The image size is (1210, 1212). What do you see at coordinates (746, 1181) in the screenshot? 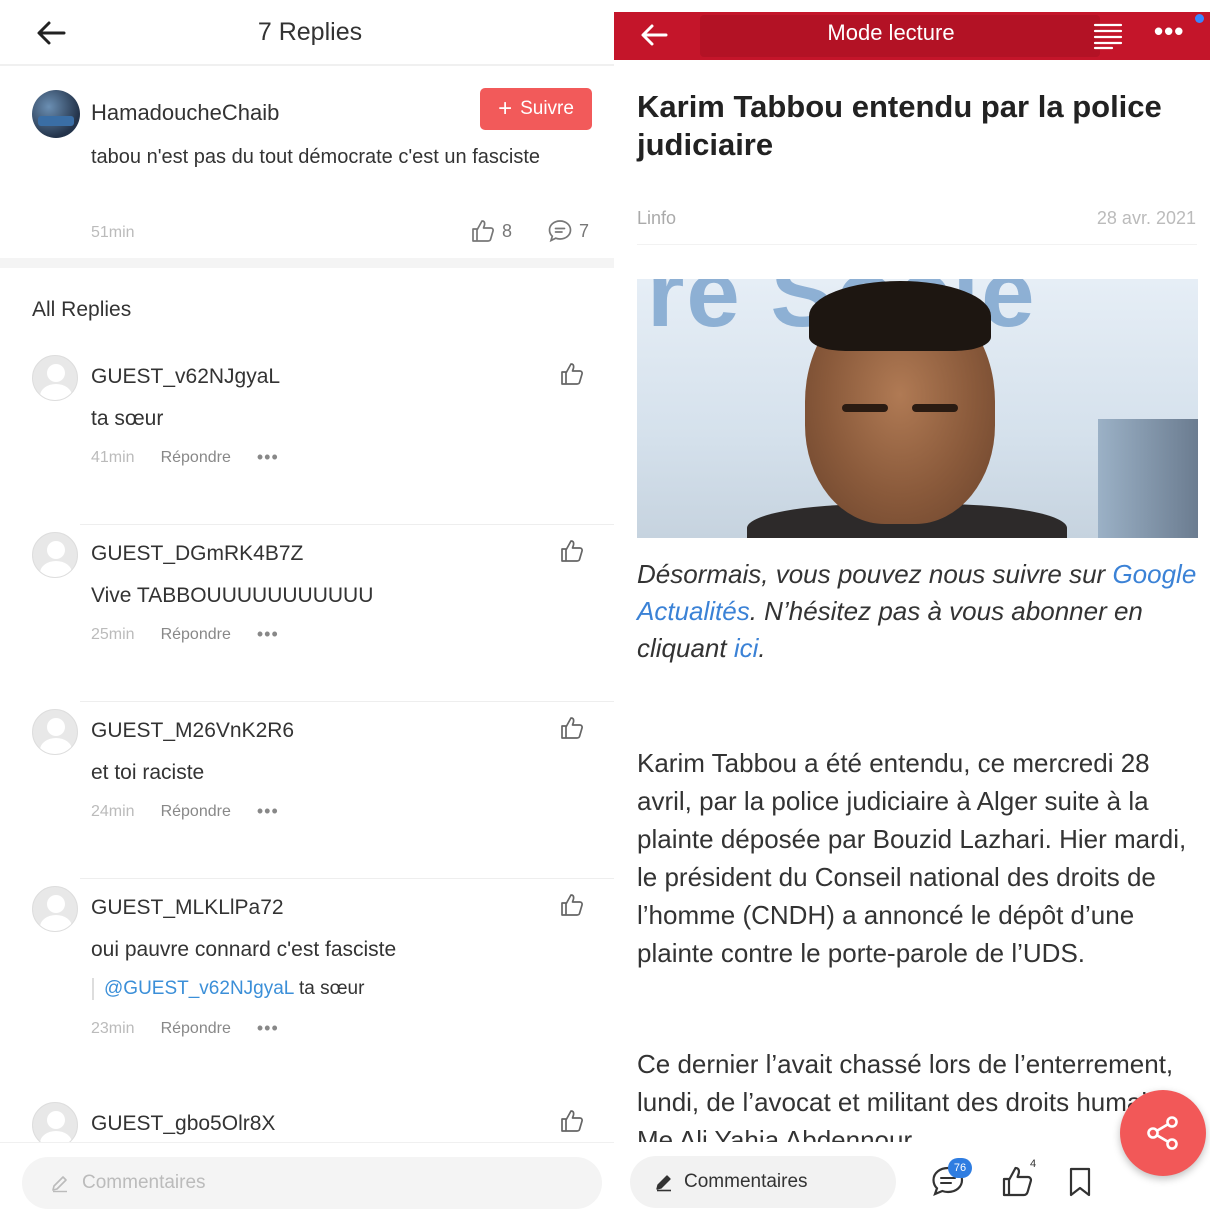
I see `comment-label: Commentaires` at bounding box center [746, 1181].